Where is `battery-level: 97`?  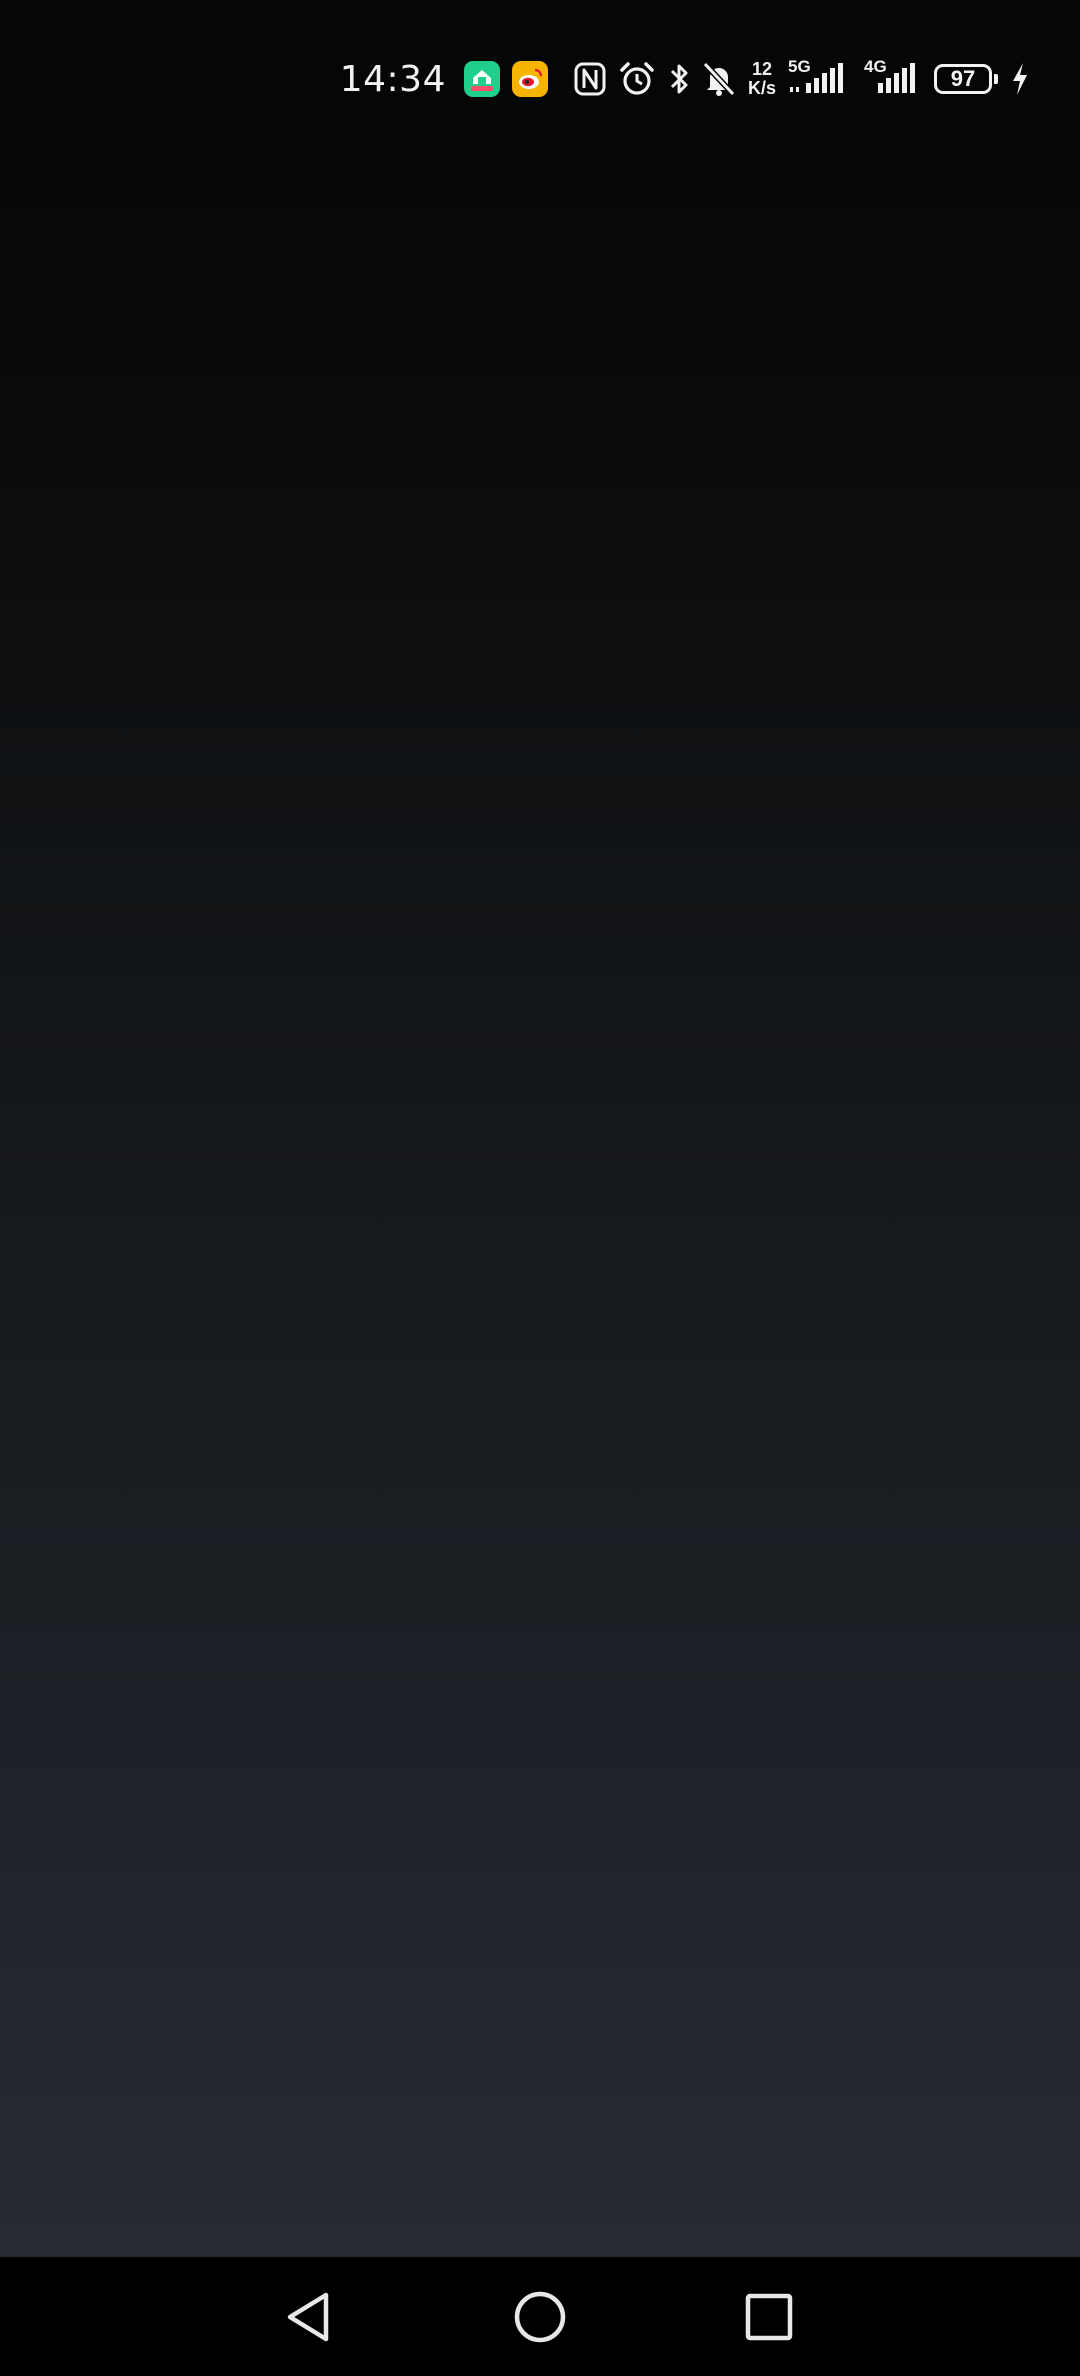
battery-level: 97 is located at coordinates (963, 79).